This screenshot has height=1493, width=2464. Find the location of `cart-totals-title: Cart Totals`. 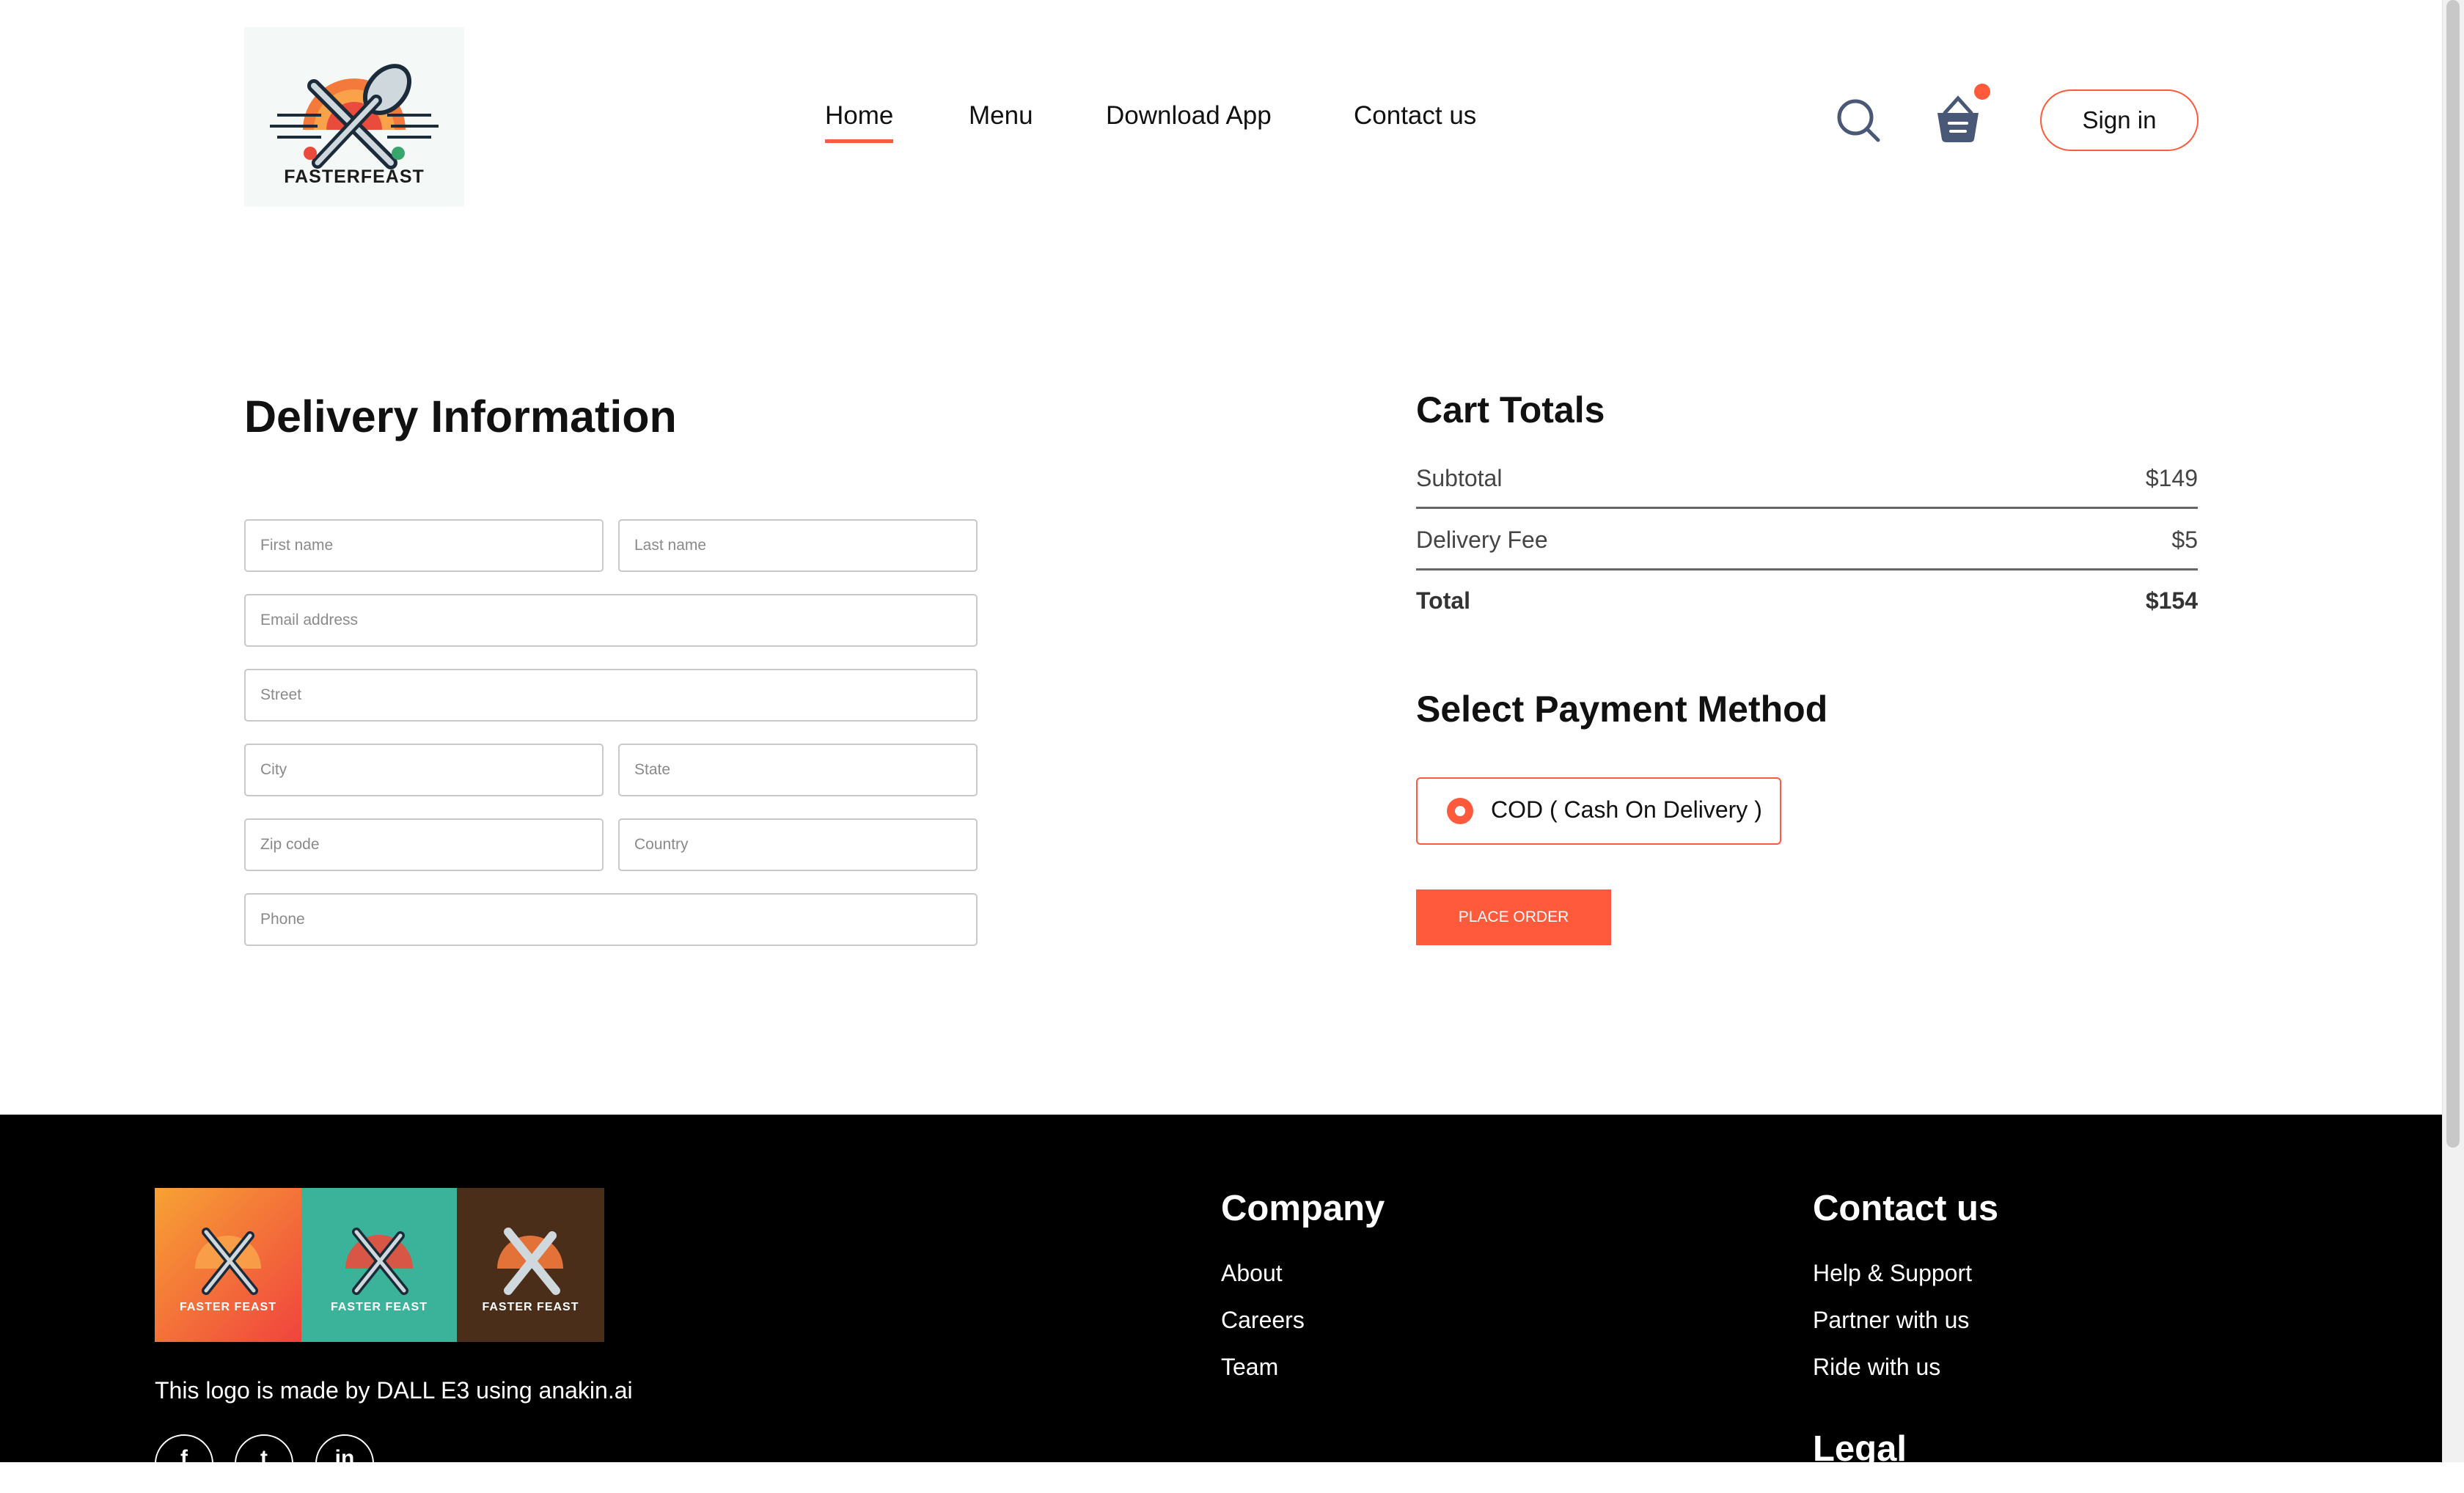

cart-totals-title: Cart Totals is located at coordinates (1510, 409).